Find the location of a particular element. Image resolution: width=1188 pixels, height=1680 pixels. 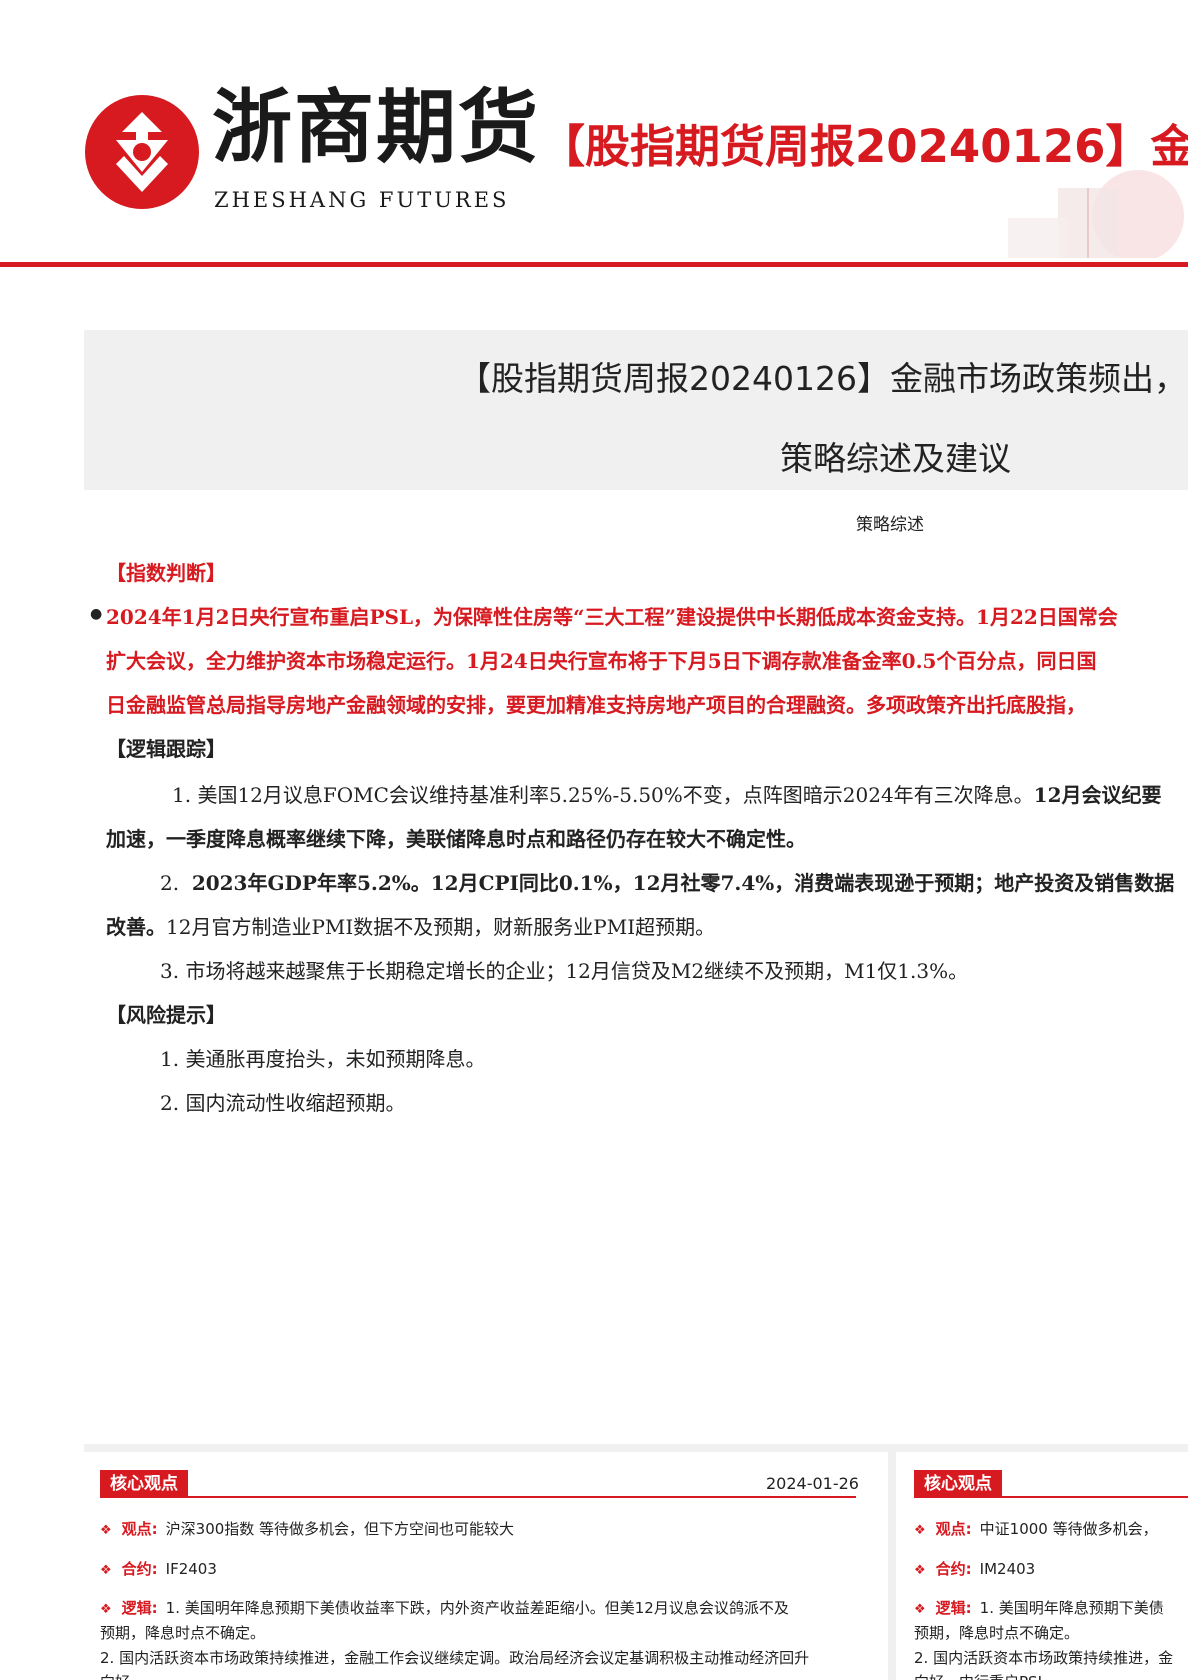

logic-item-2-continued: 改善。12月官方制造业PMI数据不及预期，财新服务业PMI超预期。 is located at coordinates (410, 927).